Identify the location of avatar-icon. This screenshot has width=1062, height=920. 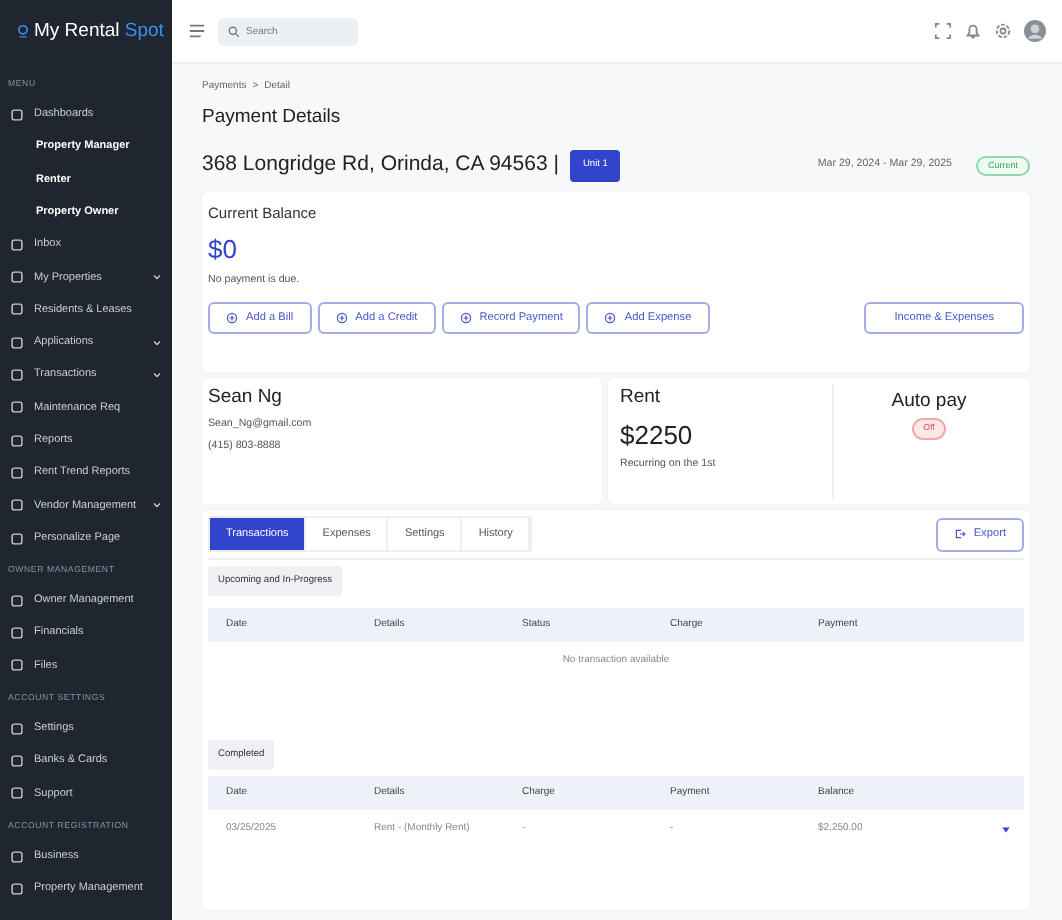
(1035, 31).